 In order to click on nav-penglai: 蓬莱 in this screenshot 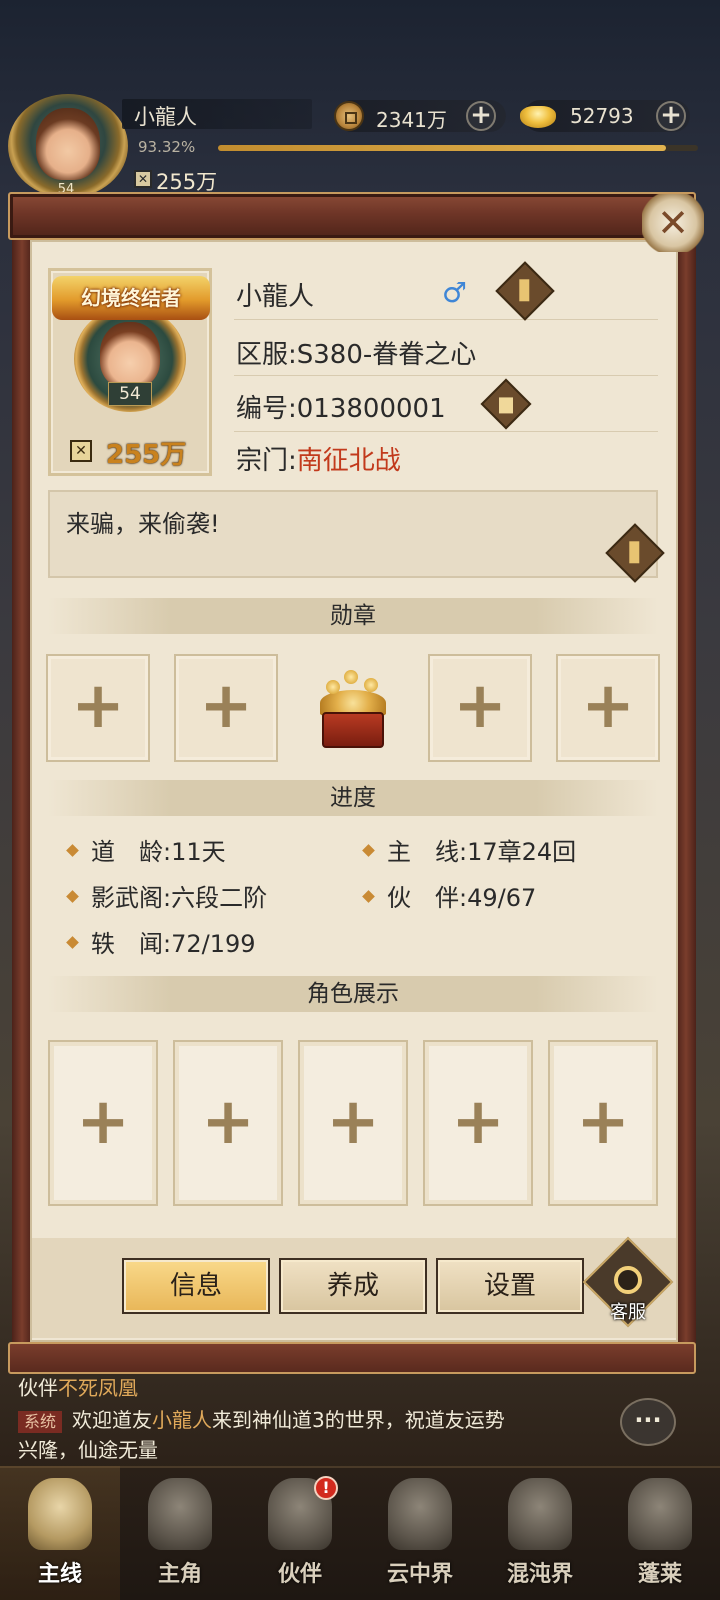, I will do `click(660, 1533)`.